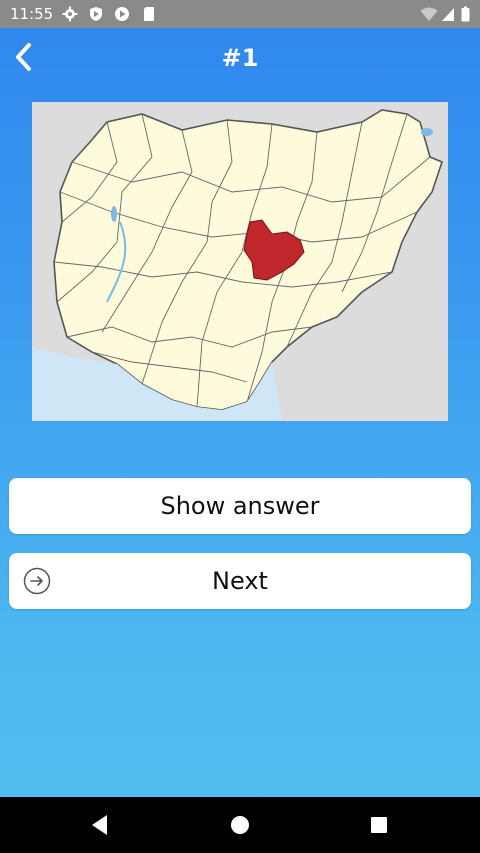 This screenshot has width=480, height=853. I want to click on shield-icon, so click(96, 14).